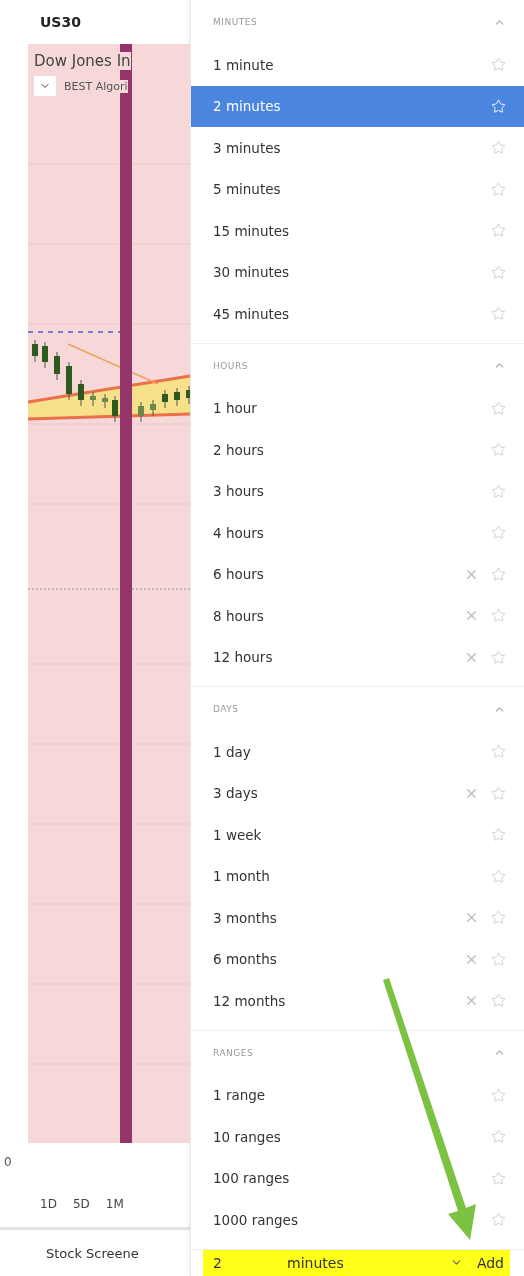  What do you see at coordinates (114, 1204) in the screenshot?
I see `range-button: 1M` at bounding box center [114, 1204].